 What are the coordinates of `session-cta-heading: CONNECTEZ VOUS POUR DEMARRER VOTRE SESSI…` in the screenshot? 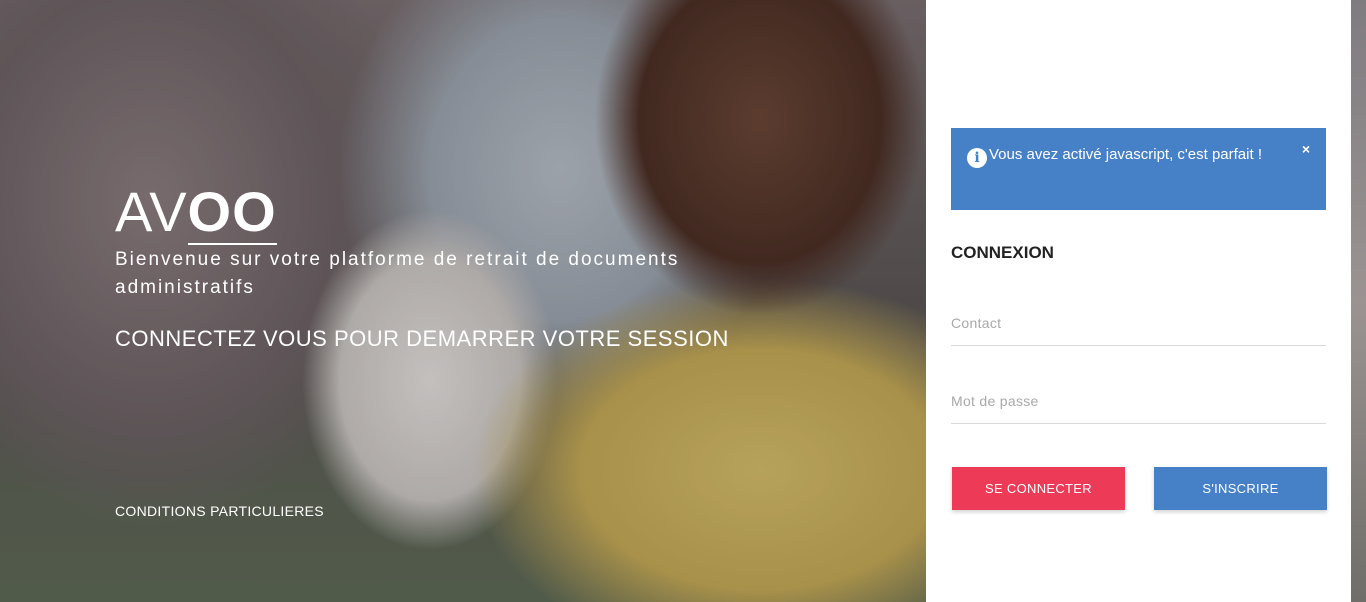 It's located at (422, 338).